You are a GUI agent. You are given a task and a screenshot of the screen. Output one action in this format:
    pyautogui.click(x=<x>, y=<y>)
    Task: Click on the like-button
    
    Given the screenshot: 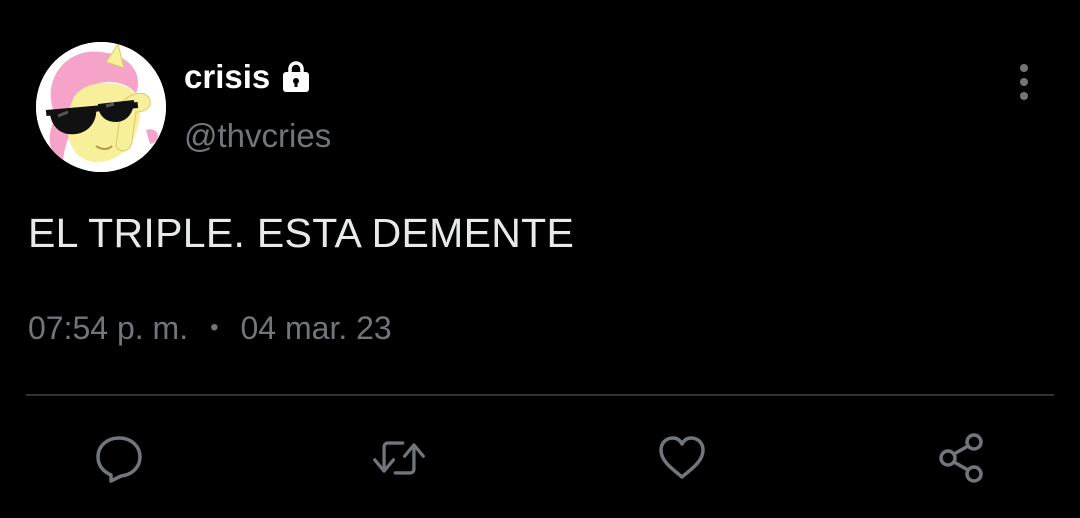 What is the action you would take?
    pyautogui.click(x=682, y=458)
    